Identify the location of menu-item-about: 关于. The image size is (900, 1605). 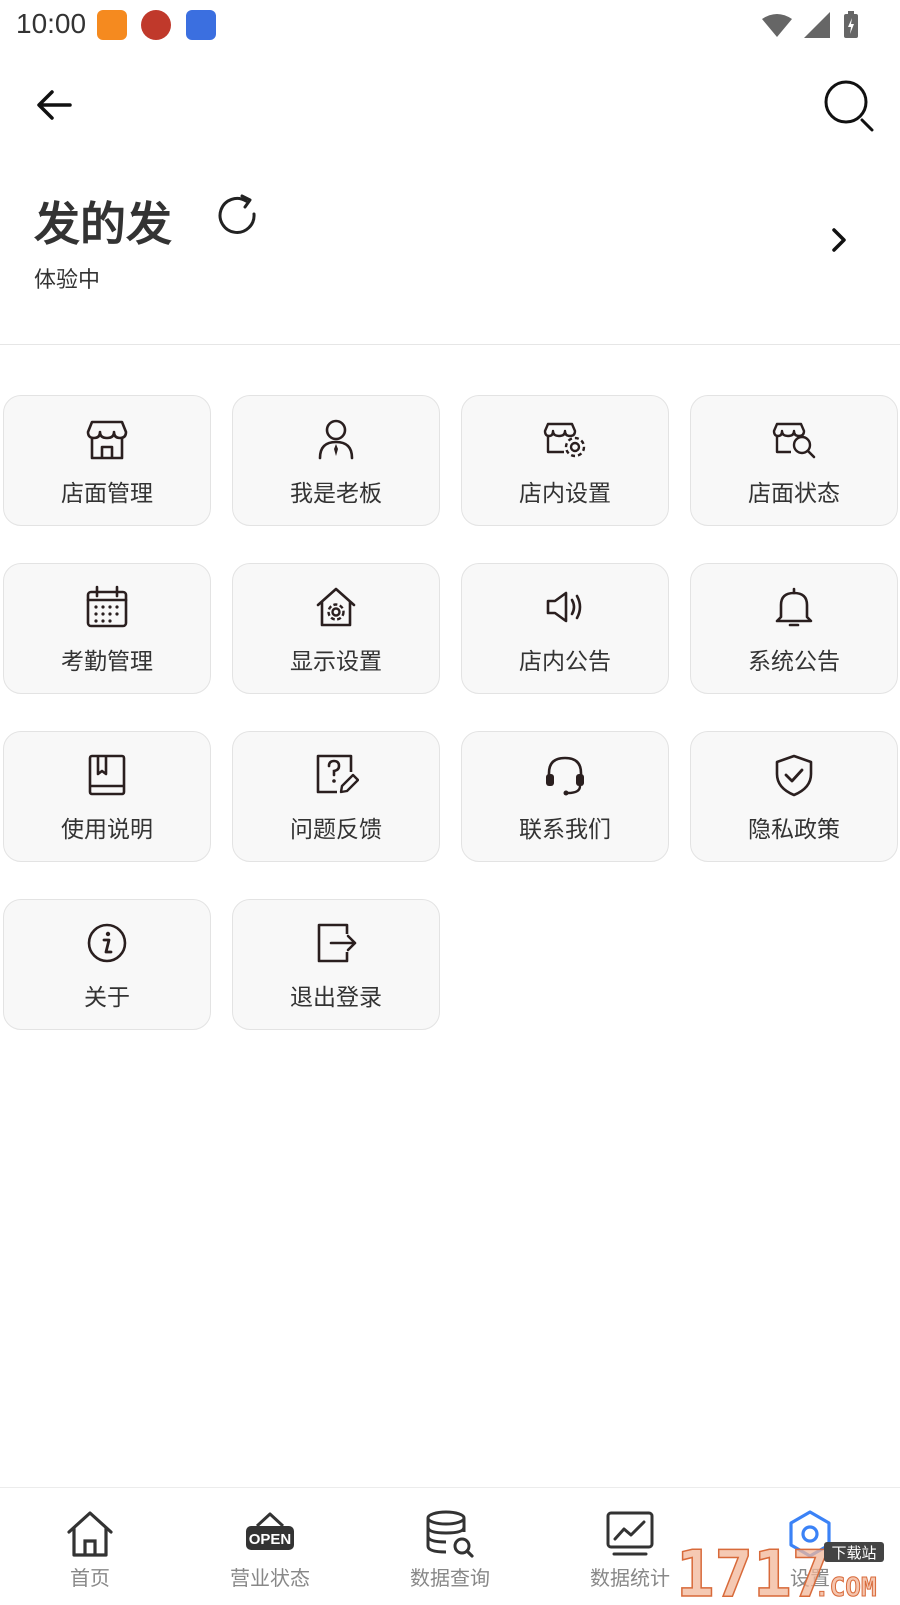
(107, 964).